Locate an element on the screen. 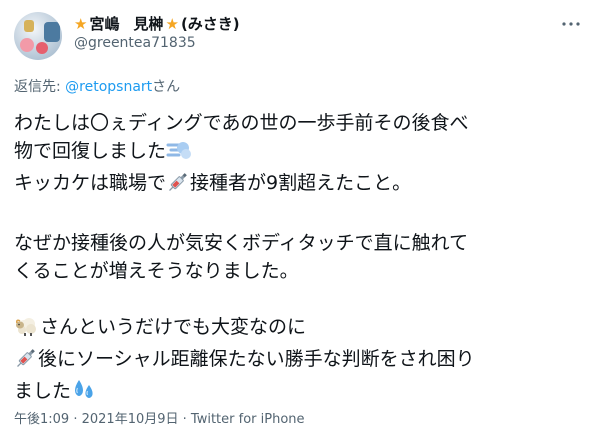 The width and height of the screenshot is (593, 437). tweet-meta: 午後1:09 · 2021年10月9日 · Twitter for iPhone is located at coordinates (159, 417).